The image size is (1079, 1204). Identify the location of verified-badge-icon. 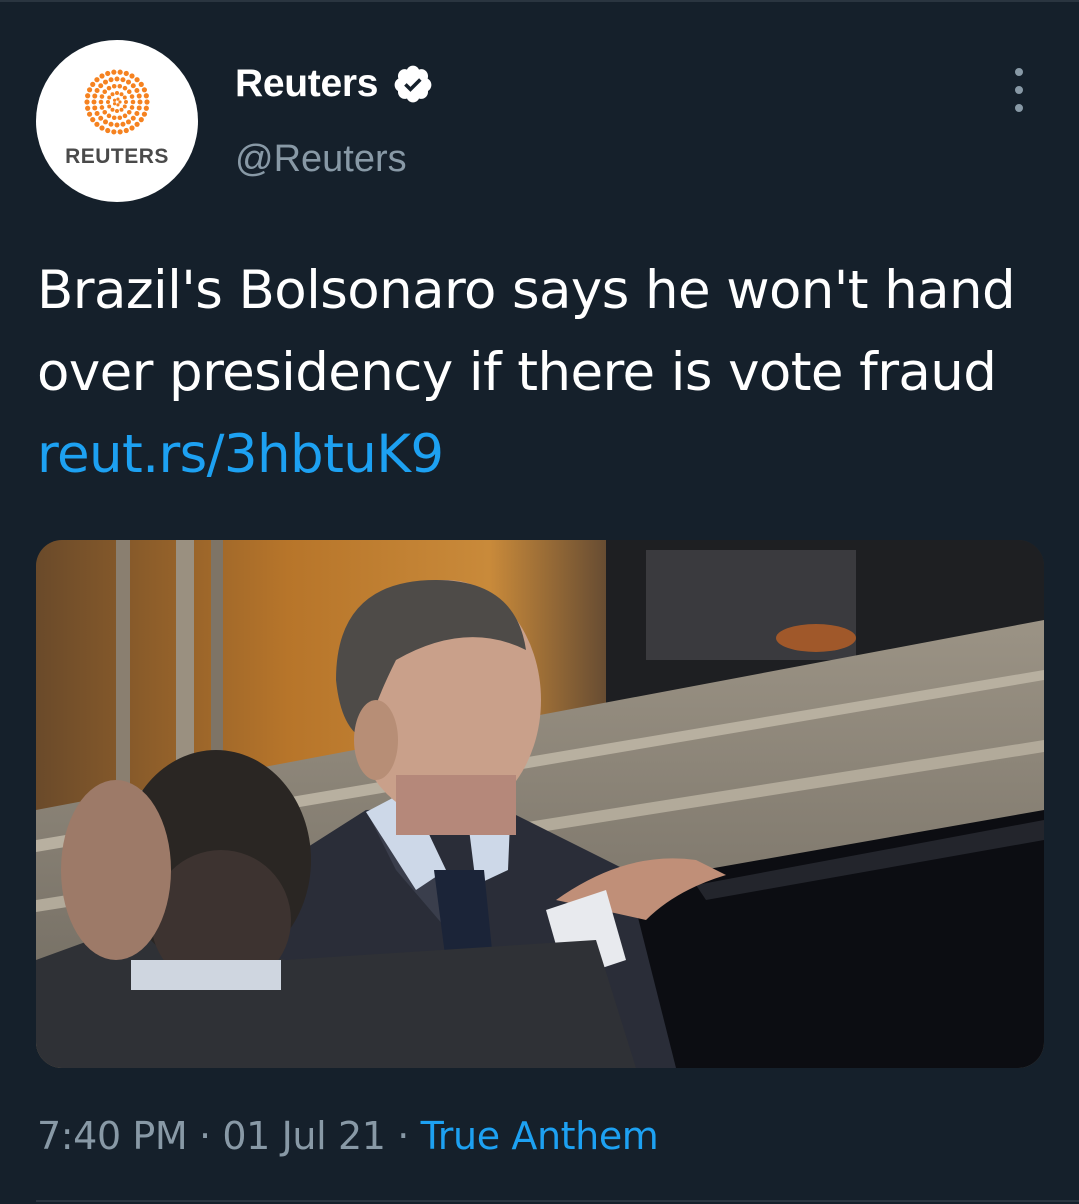
(413, 84).